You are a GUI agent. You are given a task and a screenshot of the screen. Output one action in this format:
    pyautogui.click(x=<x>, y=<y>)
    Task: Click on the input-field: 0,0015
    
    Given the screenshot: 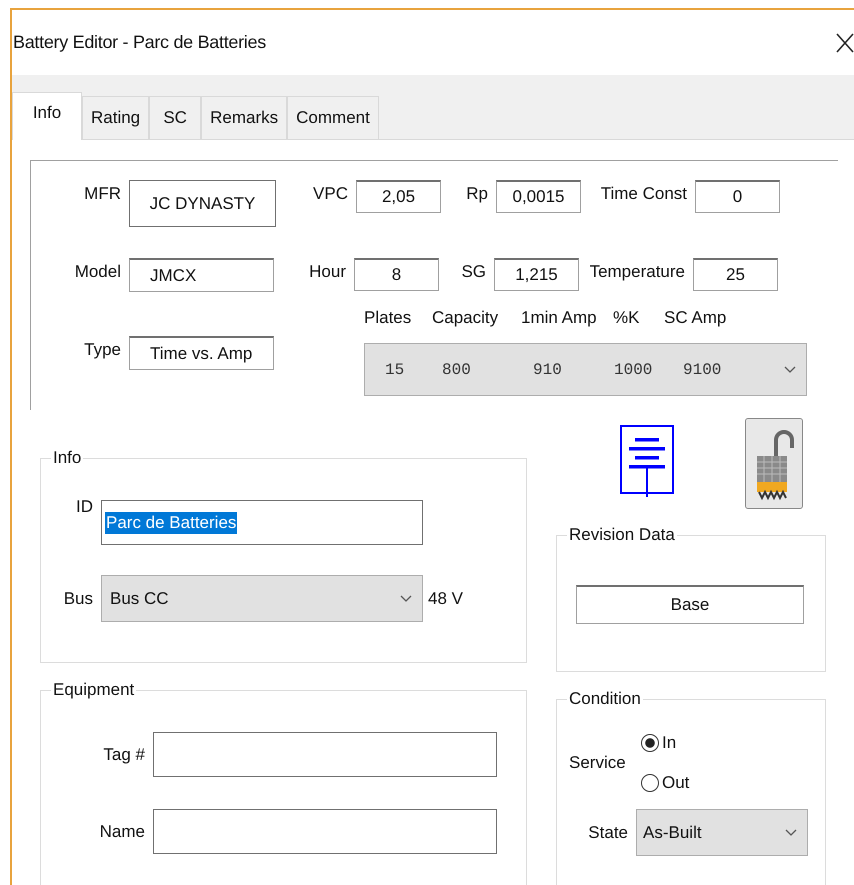 What is the action you would take?
    pyautogui.click(x=538, y=196)
    